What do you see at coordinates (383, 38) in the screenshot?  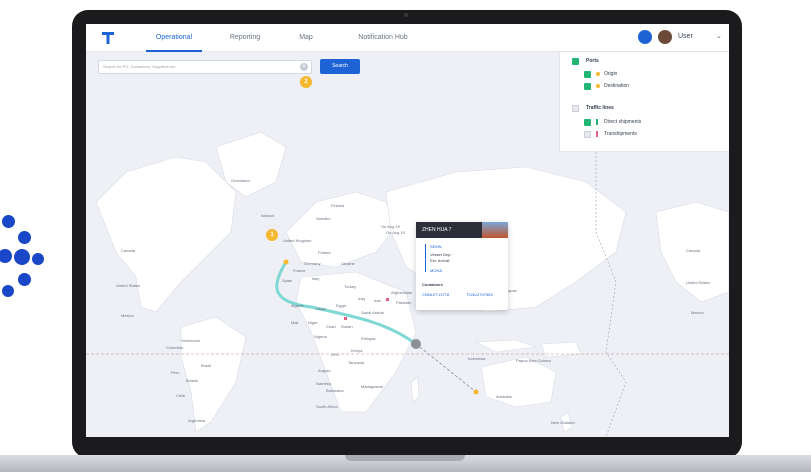 I see `tab-notification-hub: Notification Hub` at bounding box center [383, 38].